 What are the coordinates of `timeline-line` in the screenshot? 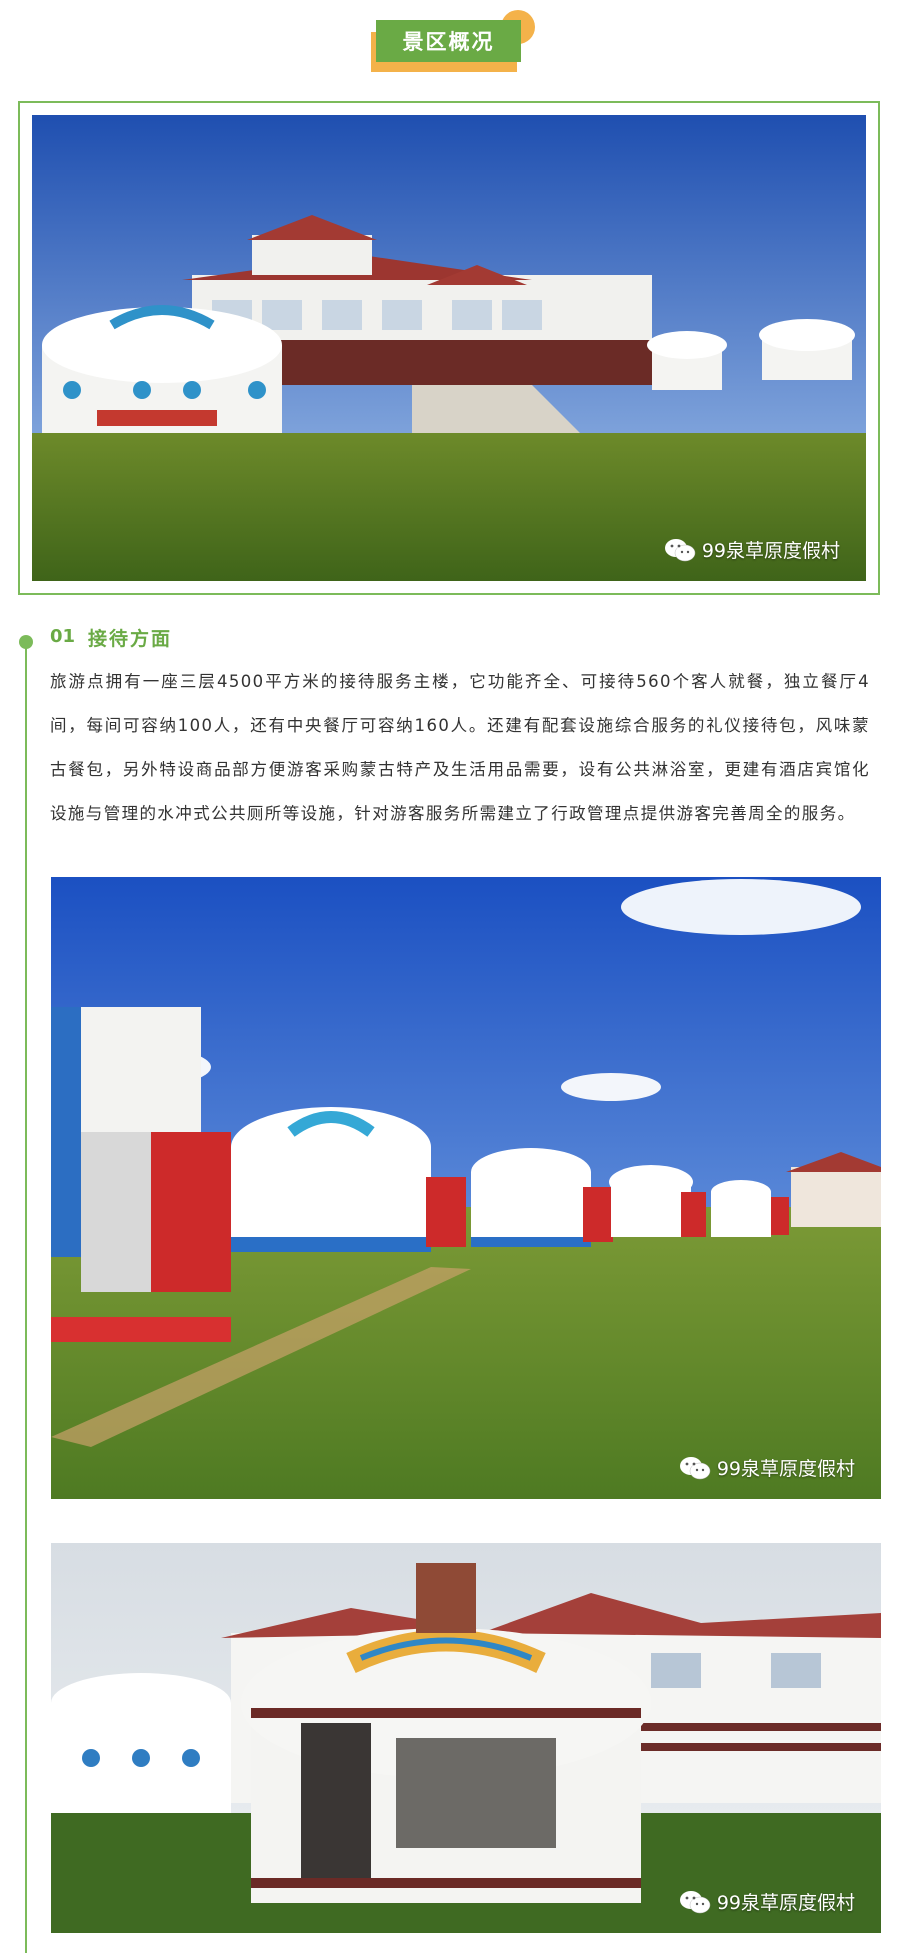 It's located at (26, 1298).